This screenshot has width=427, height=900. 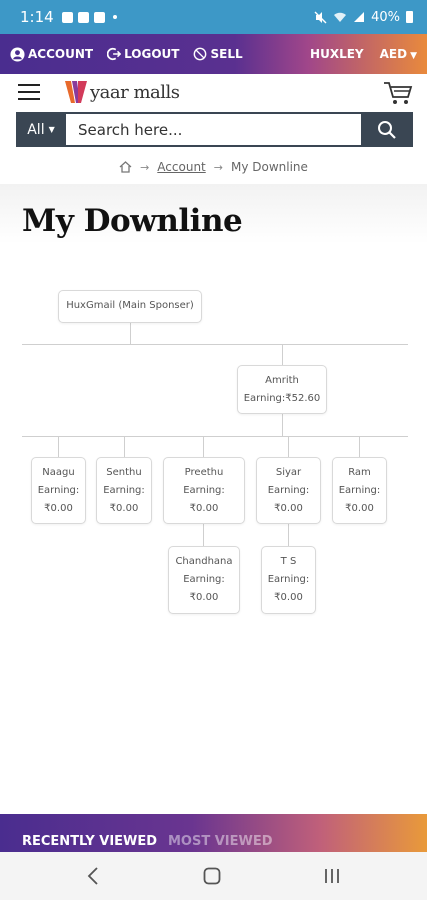 I want to click on tree-node: Chandhana Earning: ₹0.00, so click(x=204, y=580).